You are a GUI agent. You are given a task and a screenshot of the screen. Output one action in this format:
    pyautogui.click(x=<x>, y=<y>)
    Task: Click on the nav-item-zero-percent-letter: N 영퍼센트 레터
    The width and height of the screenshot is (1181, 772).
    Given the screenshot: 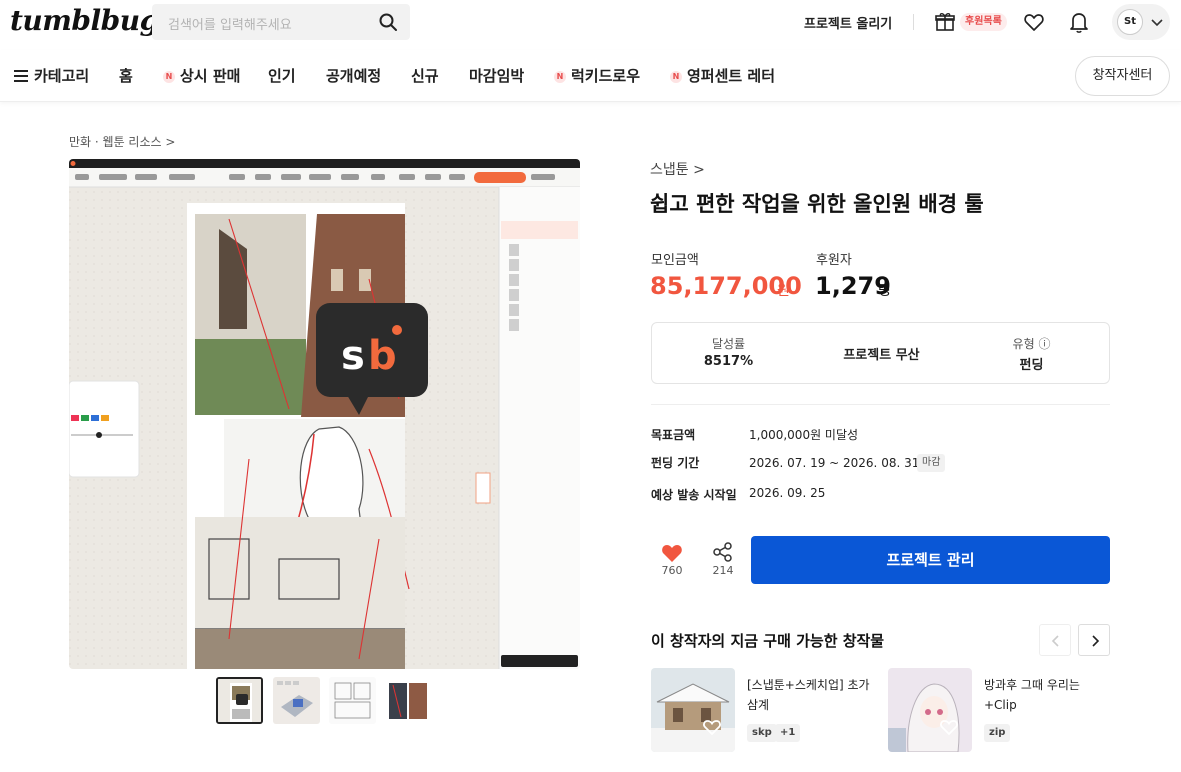 What is the action you would take?
    pyautogui.click(x=722, y=75)
    